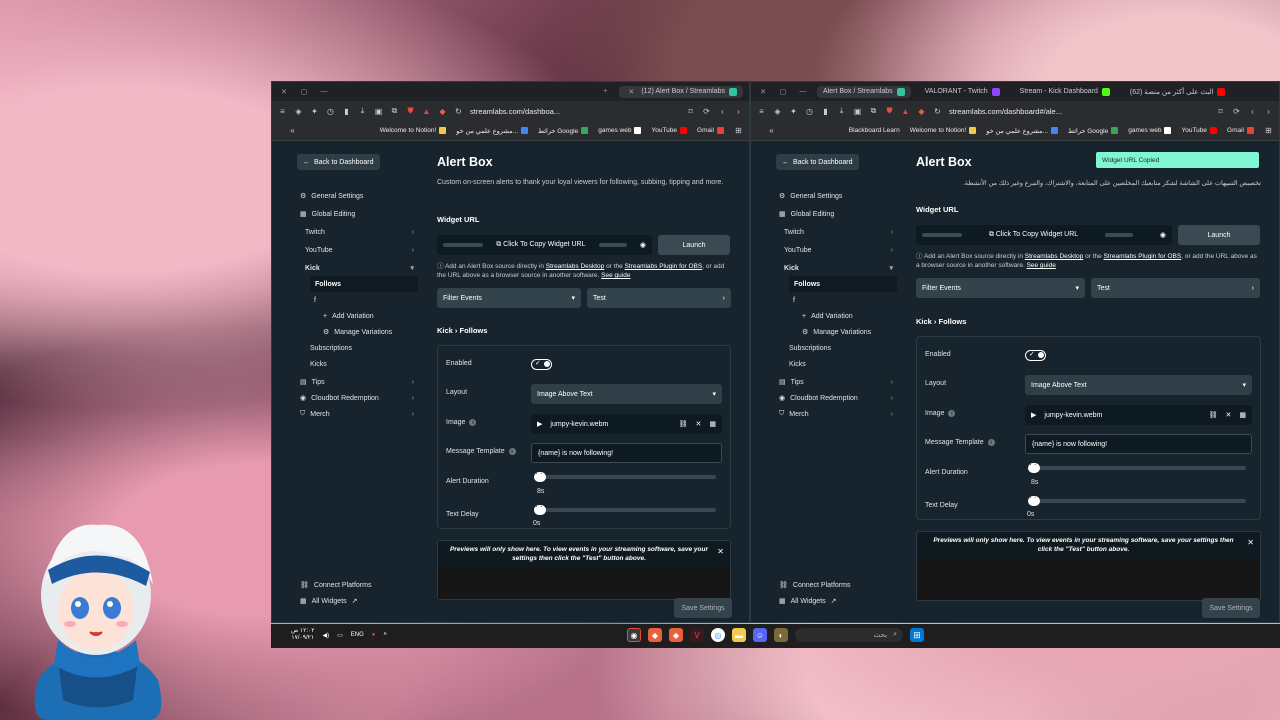 The width and height of the screenshot is (1280, 720). What do you see at coordinates (1035, 355) in the screenshot?
I see `enabled-toggle: ✓` at bounding box center [1035, 355].